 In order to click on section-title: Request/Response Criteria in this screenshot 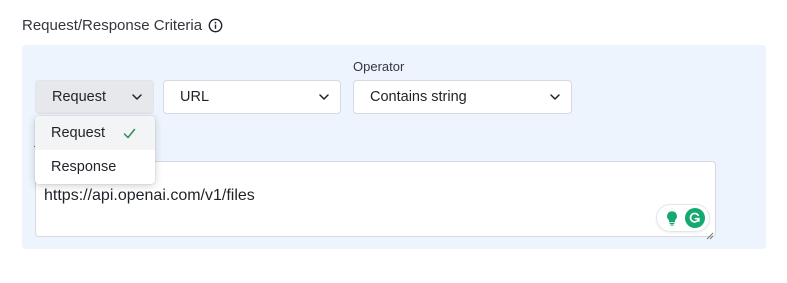, I will do `click(122, 25)`.